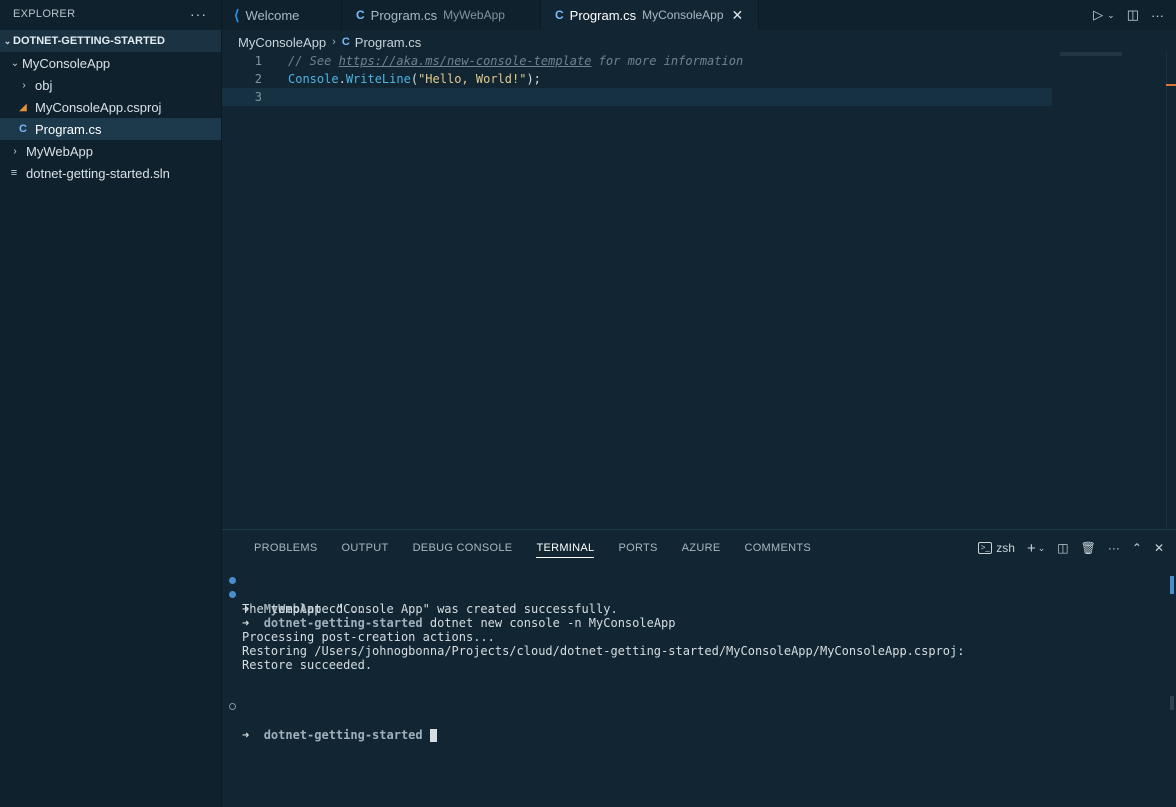  I want to click on tab-output: OUTPUT, so click(365, 548).